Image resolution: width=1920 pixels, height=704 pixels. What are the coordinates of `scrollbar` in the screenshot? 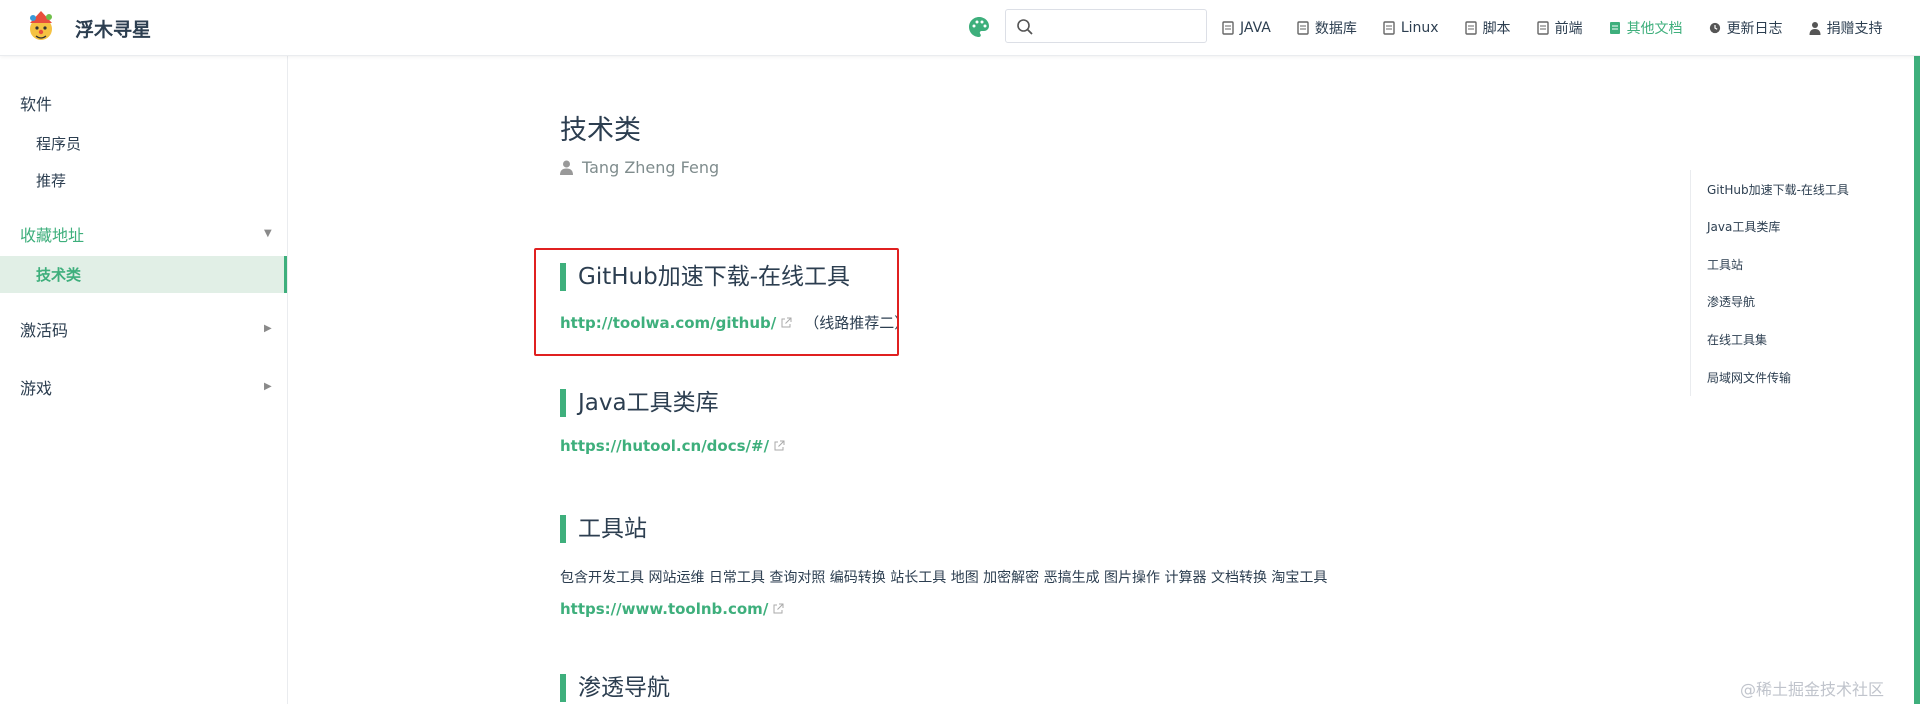 It's located at (1917, 352).